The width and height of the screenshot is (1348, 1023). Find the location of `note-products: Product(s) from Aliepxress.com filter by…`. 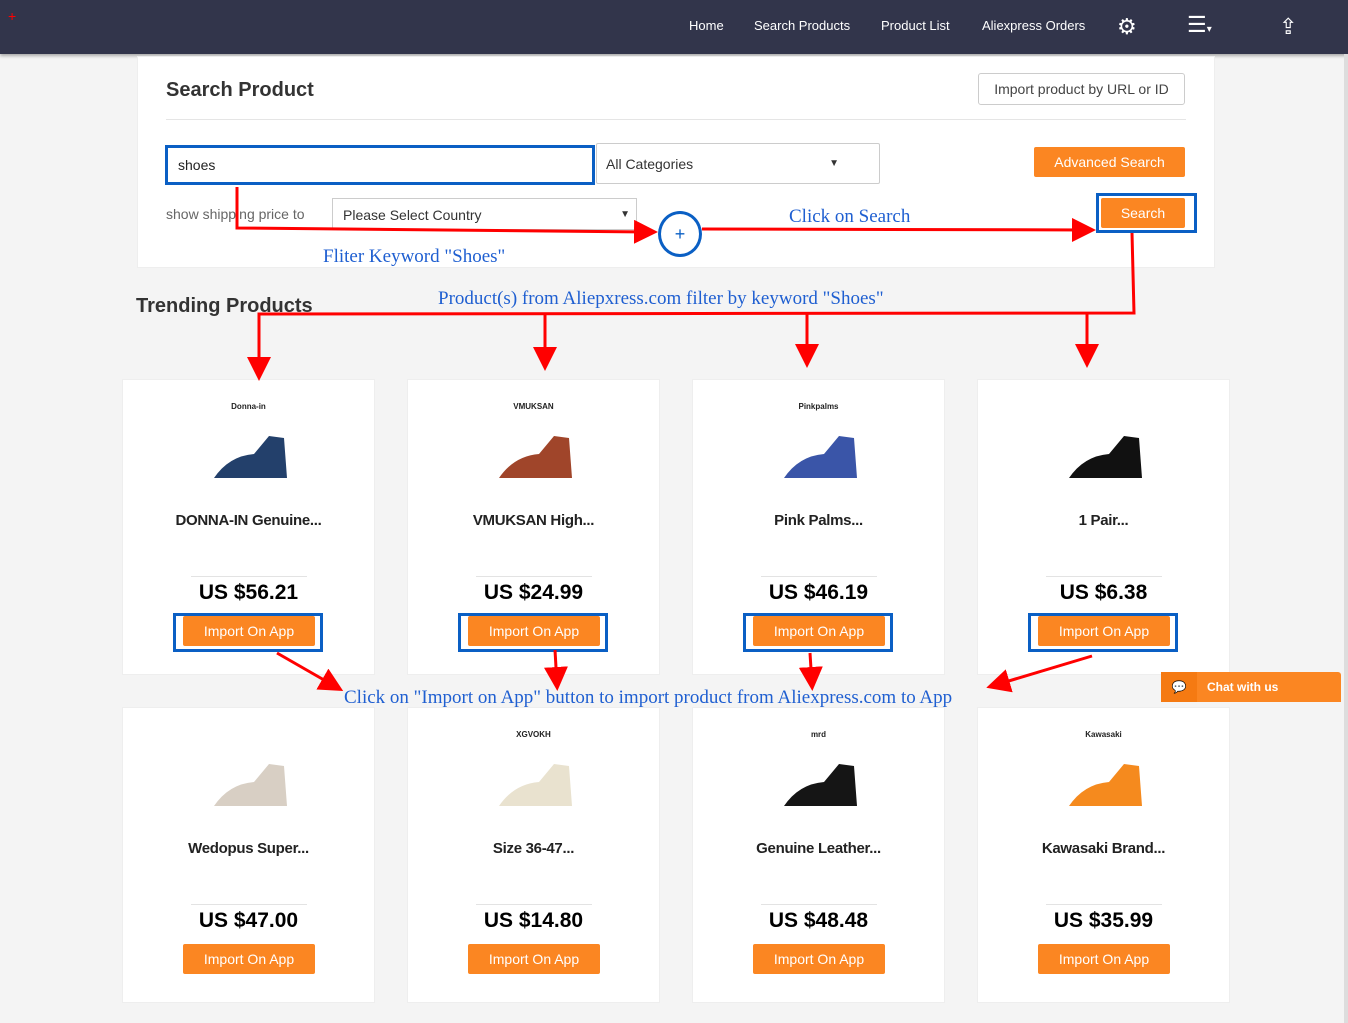

note-products: Product(s) from Aliepxress.com filter by… is located at coordinates (661, 298).